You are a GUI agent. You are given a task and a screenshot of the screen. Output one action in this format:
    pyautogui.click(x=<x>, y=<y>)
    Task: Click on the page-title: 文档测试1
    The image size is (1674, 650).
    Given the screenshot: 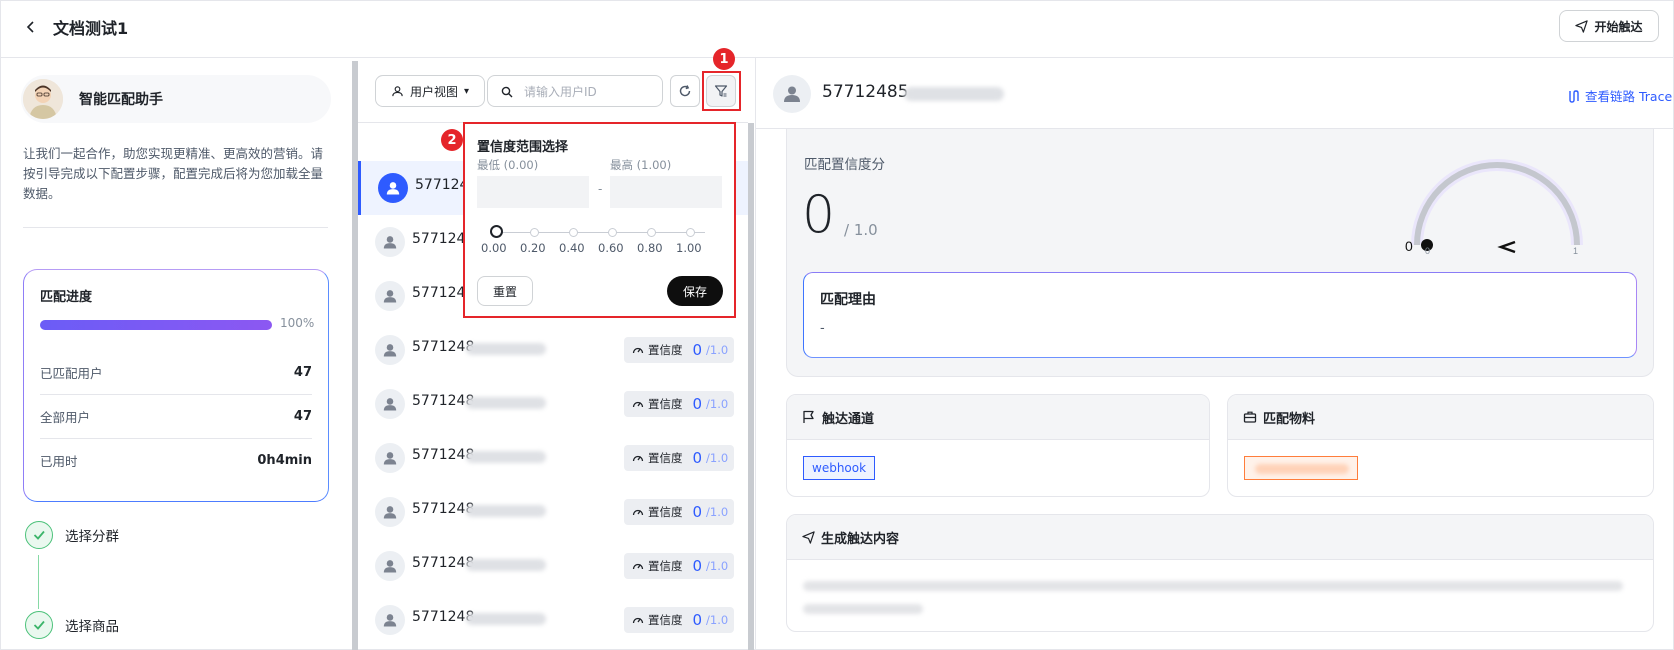 What is the action you would take?
    pyautogui.click(x=91, y=28)
    